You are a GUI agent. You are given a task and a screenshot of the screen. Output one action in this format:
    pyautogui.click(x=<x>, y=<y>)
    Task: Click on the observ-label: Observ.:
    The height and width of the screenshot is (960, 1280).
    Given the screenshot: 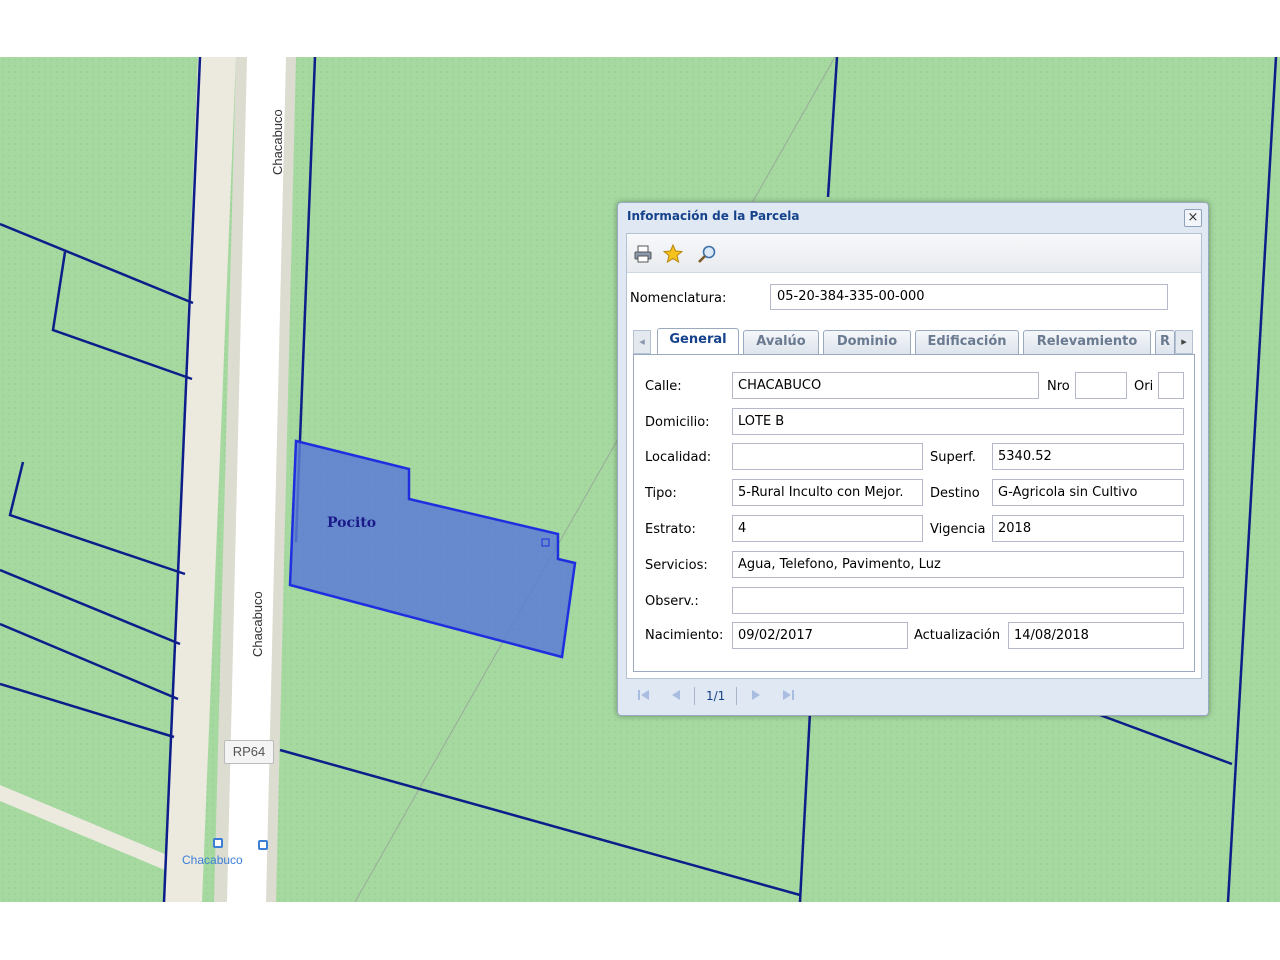 What is the action you would take?
    pyautogui.click(x=672, y=601)
    